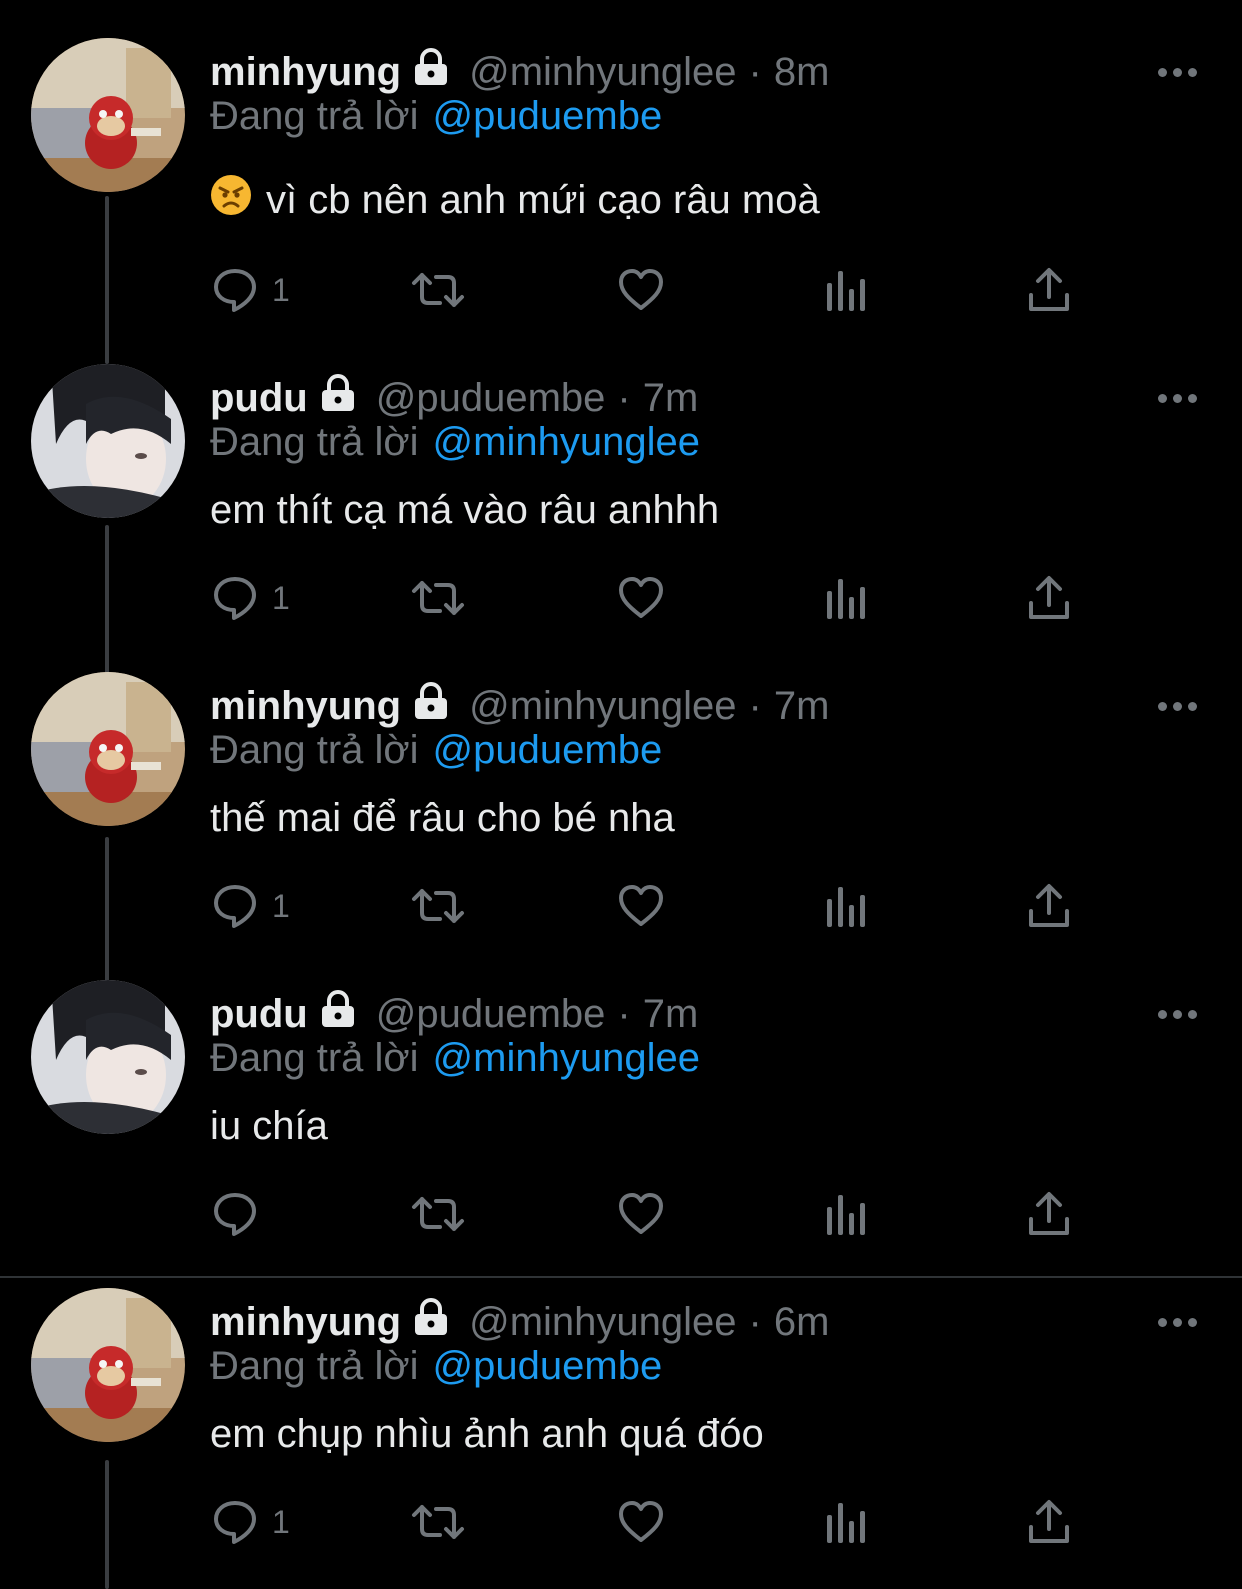  I want to click on tweet-body: em thít cạ má vào râu anhhh, so click(465, 510).